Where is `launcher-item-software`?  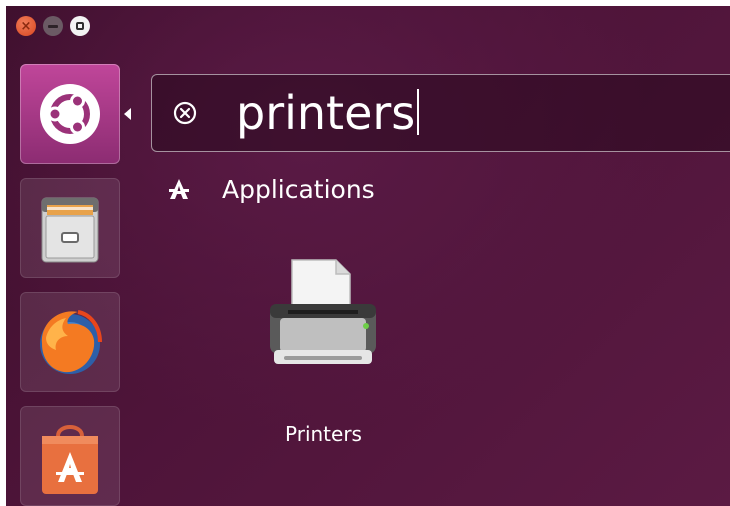 launcher-item-software is located at coordinates (70, 456).